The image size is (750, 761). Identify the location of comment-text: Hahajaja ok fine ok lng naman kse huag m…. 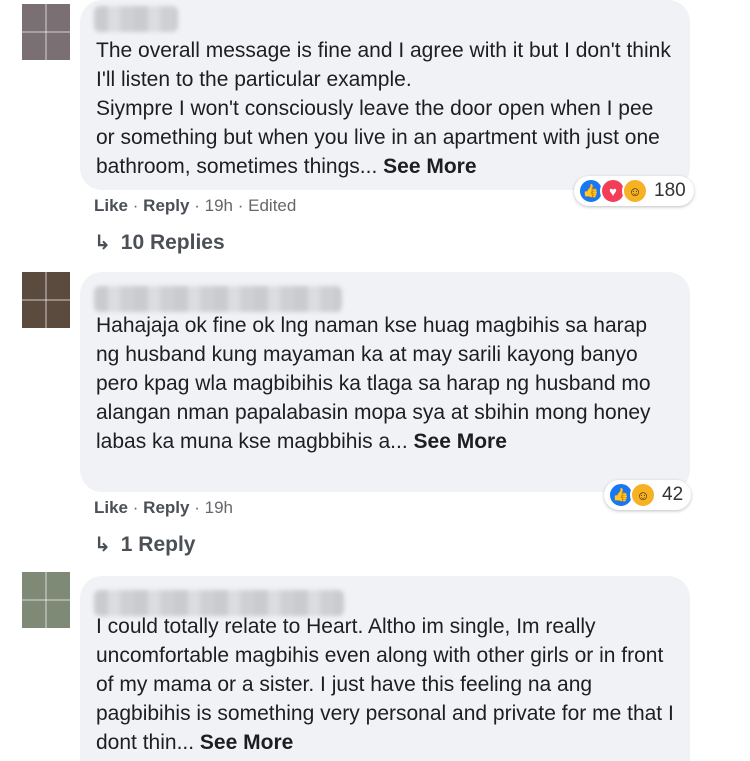
(386, 383).